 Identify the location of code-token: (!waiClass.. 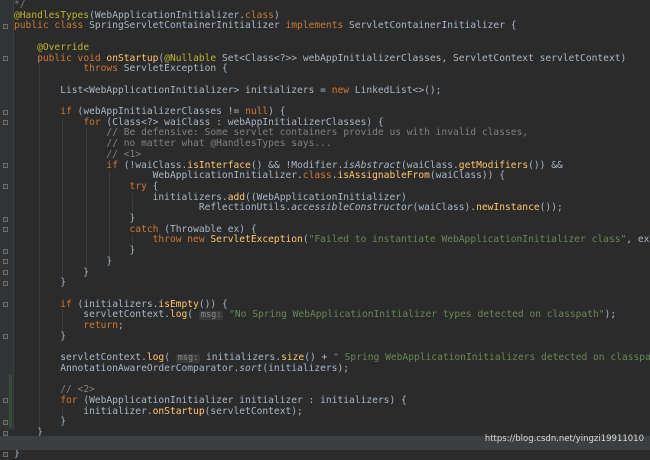
(155, 165).